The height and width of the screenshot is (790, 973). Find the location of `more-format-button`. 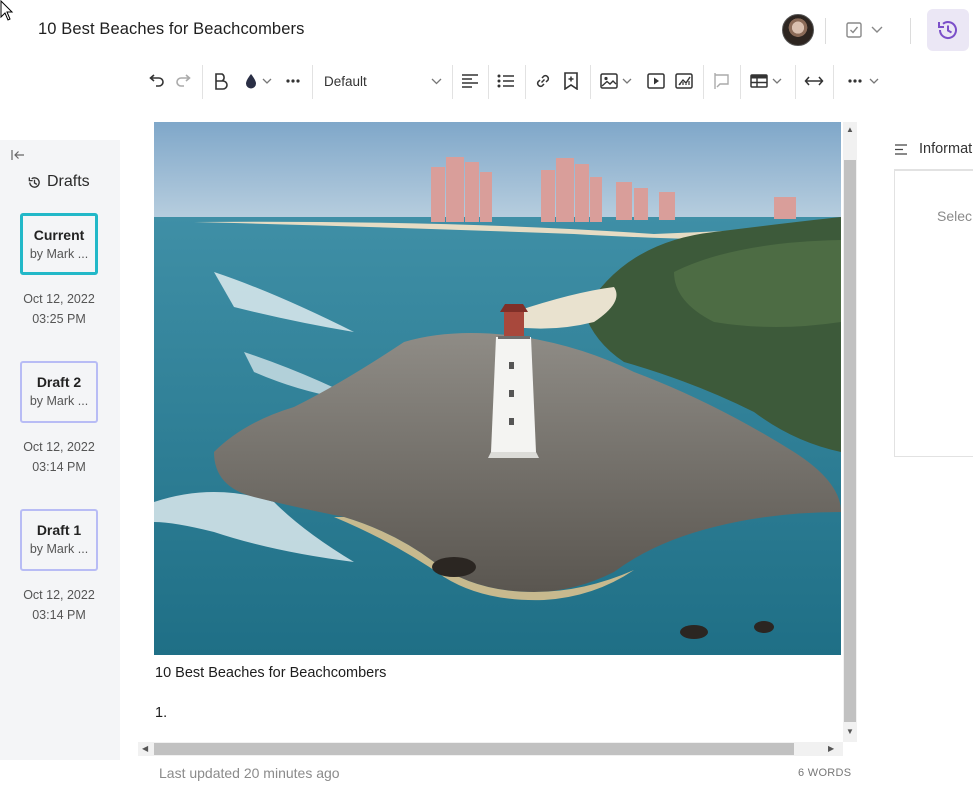

more-format-button is located at coordinates (293, 81).